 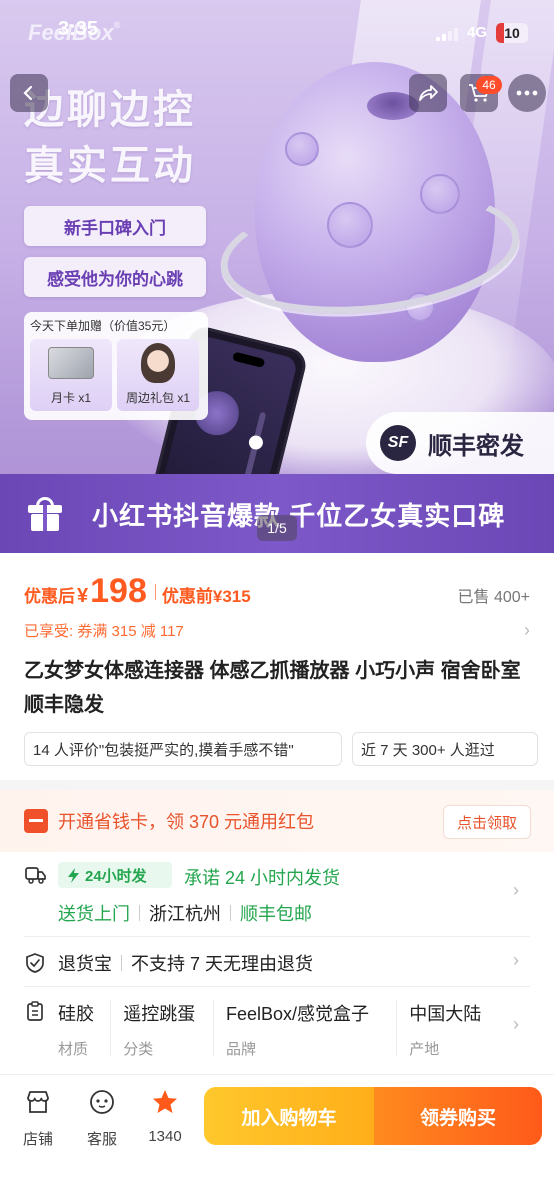 What do you see at coordinates (277, 33) in the screenshot?
I see `status-bar: FeelBox® 3:35 4G 10` at bounding box center [277, 33].